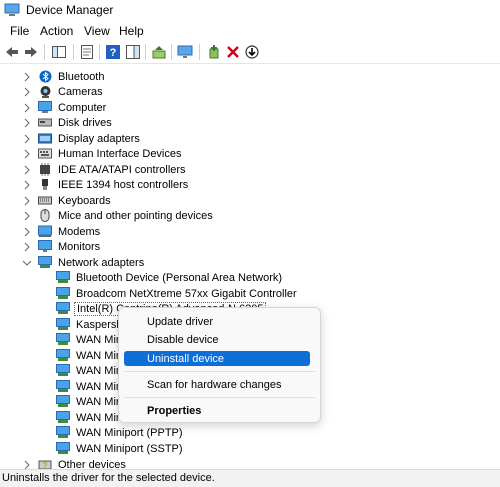 The image size is (500, 487). I want to click on uninstall-icon, so click(233, 52).